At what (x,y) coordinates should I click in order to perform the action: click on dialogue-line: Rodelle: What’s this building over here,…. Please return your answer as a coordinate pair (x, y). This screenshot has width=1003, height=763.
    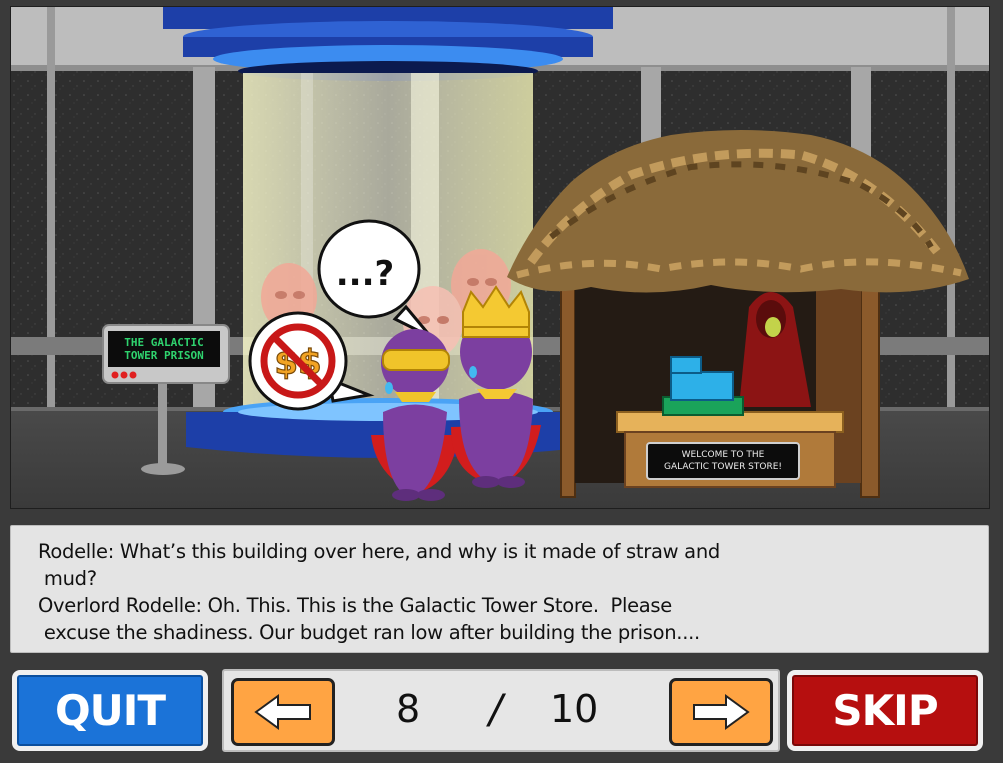
    Looking at the image, I should click on (379, 551).